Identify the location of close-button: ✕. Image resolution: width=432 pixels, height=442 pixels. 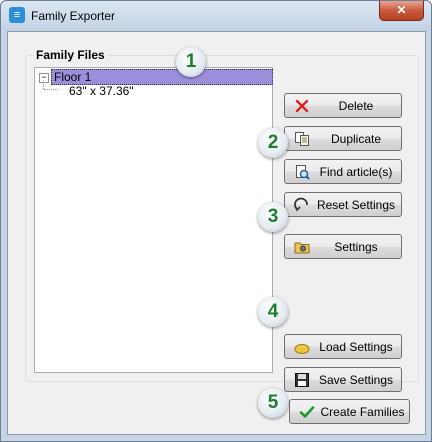
(401, 11).